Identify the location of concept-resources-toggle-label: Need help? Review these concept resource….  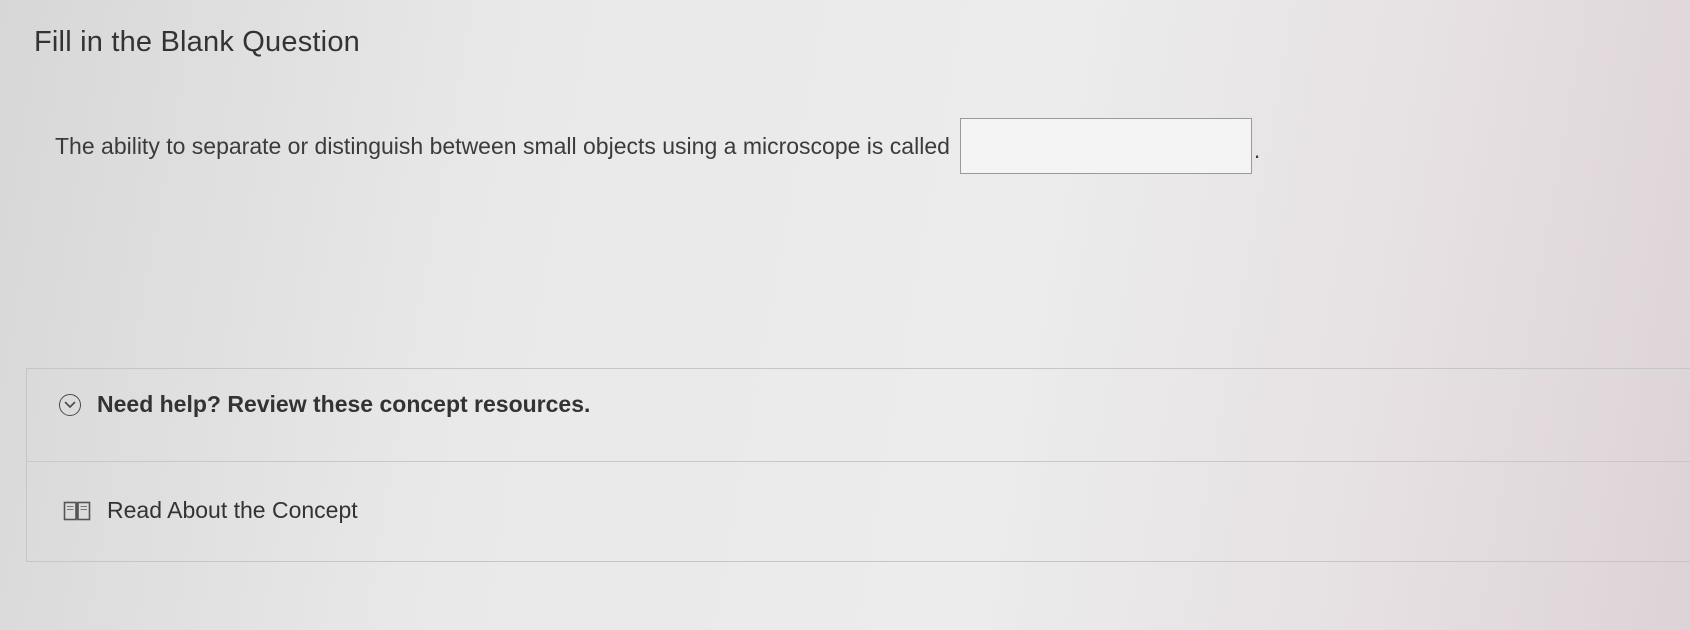
(344, 404).